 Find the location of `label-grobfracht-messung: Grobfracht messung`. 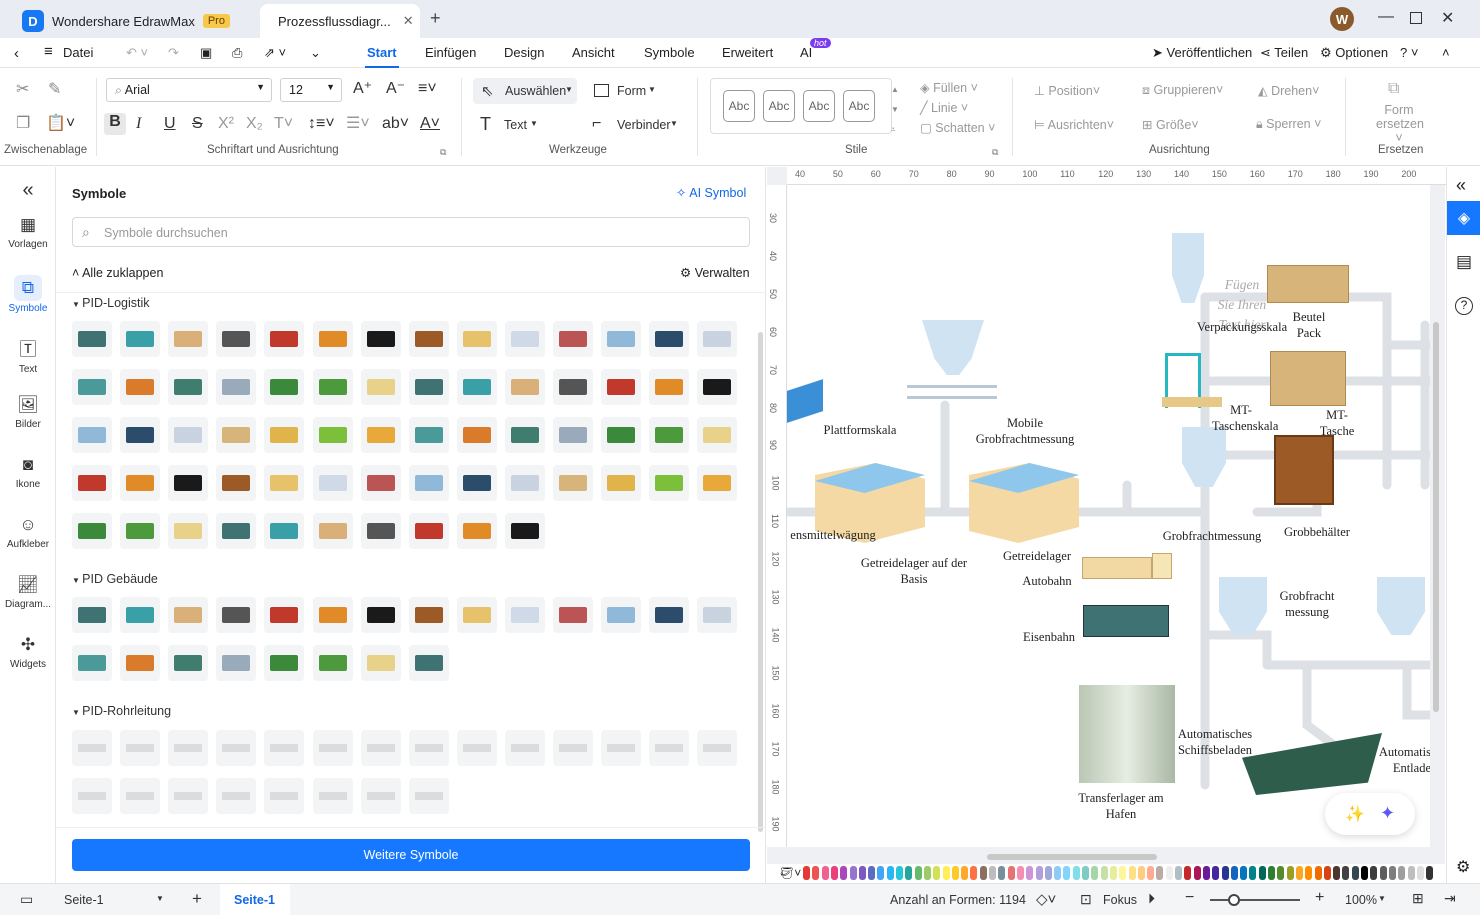

label-grobfracht-messung: Grobfracht messung is located at coordinates (1307, 604).